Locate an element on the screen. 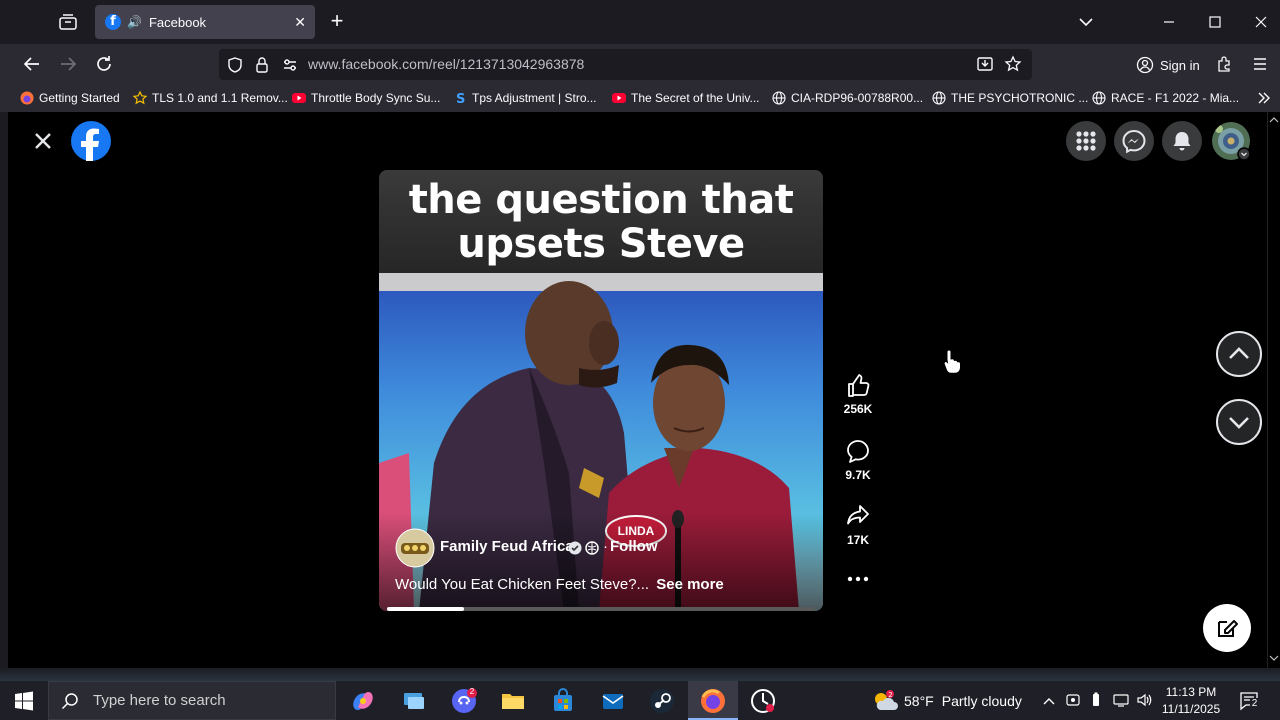 The width and height of the screenshot is (1280, 720). menu-grid-button is located at coordinates (1086, 141).